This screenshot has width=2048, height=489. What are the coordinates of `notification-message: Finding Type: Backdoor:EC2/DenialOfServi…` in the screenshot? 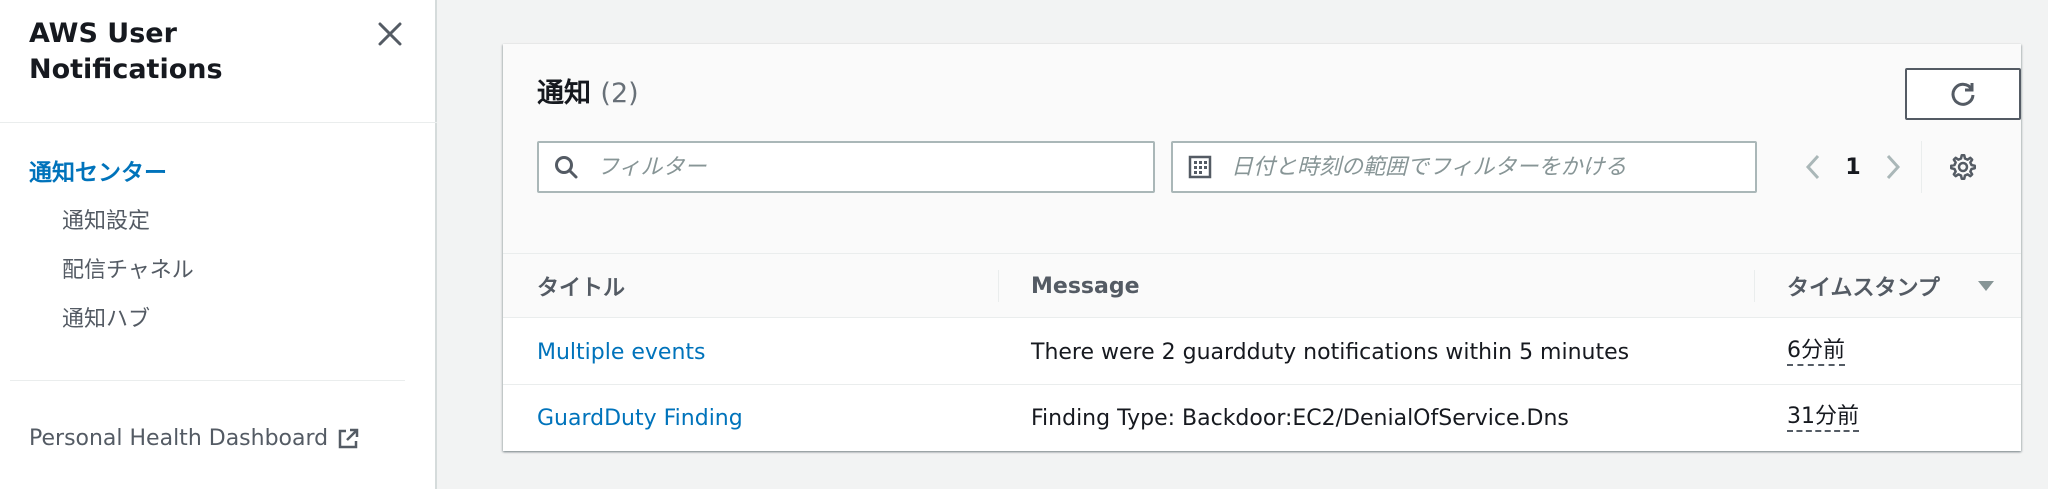 It's located at (1300, 418).